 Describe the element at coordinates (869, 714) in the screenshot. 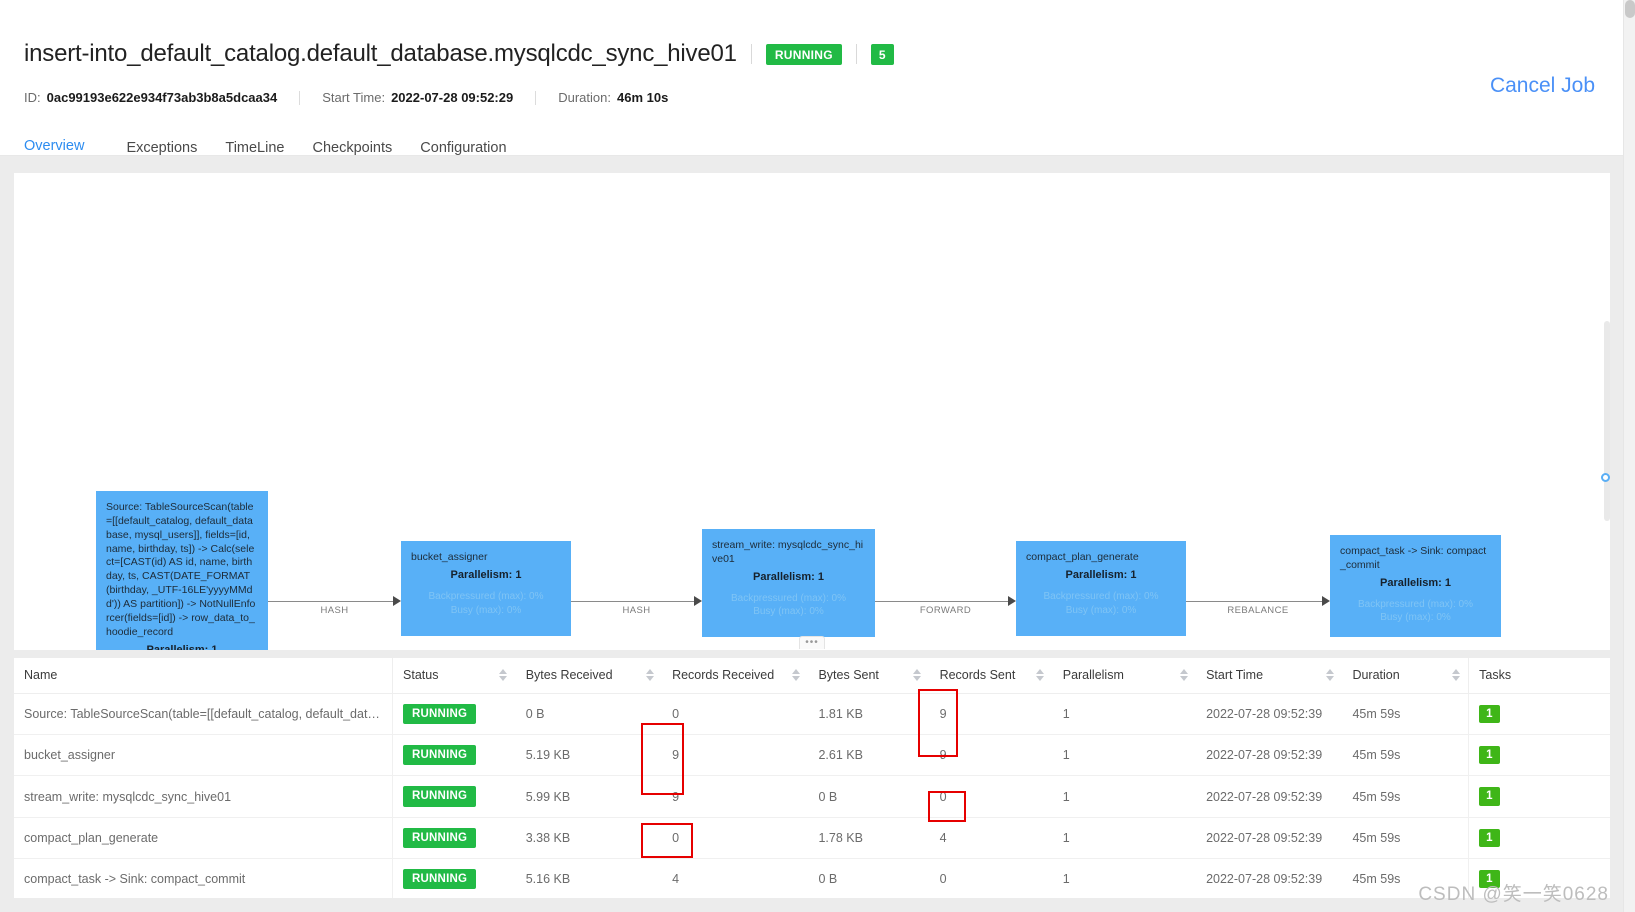

I see `cell-bytes-sent: 1.81 KB` at that location.